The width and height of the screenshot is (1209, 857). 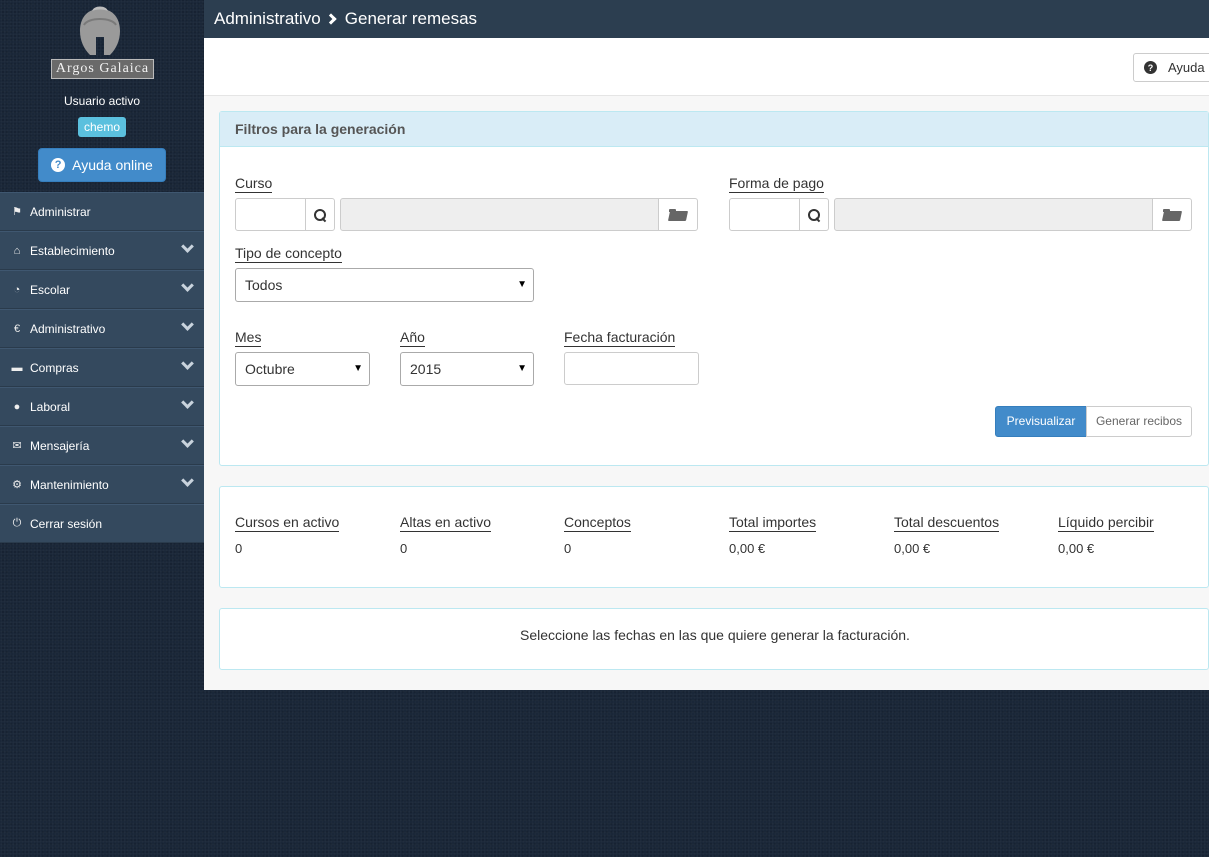 I want to click on tipo-concepto-value: Todos, so click(x=264, y=285).